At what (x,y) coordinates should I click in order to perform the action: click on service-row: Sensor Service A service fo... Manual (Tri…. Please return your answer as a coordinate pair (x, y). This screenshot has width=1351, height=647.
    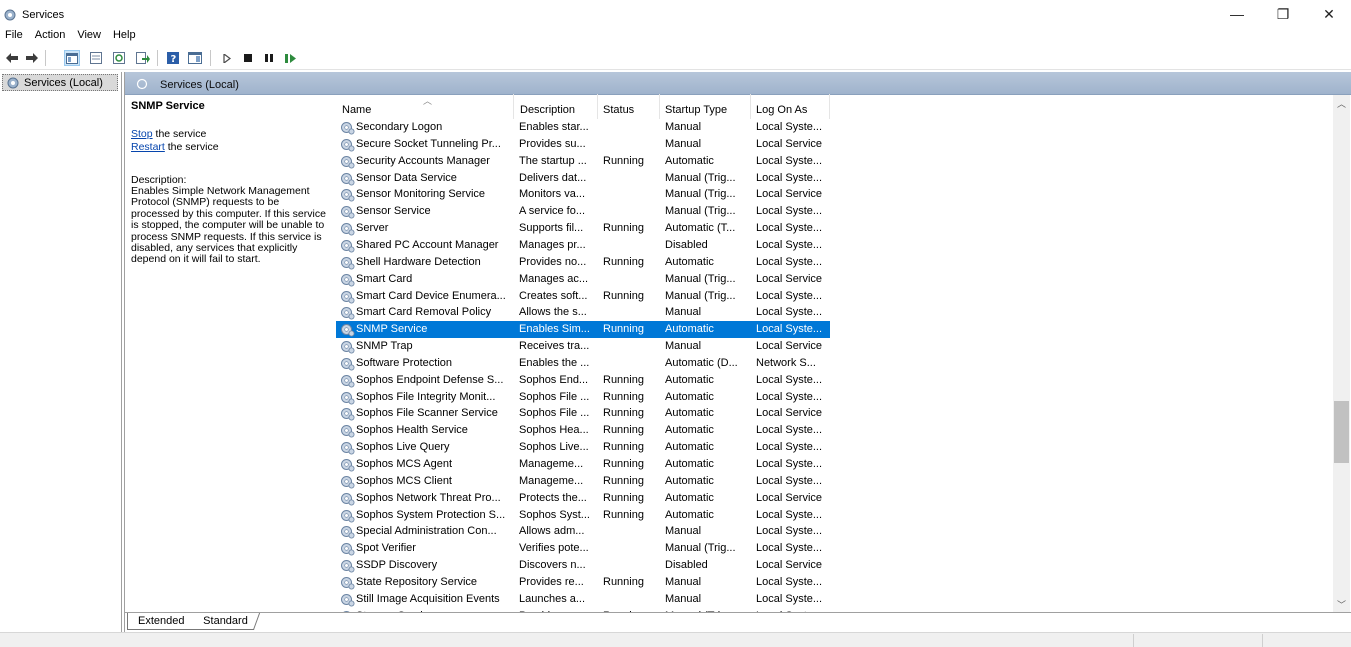
    Looking at the image, I should click on (583, 211).